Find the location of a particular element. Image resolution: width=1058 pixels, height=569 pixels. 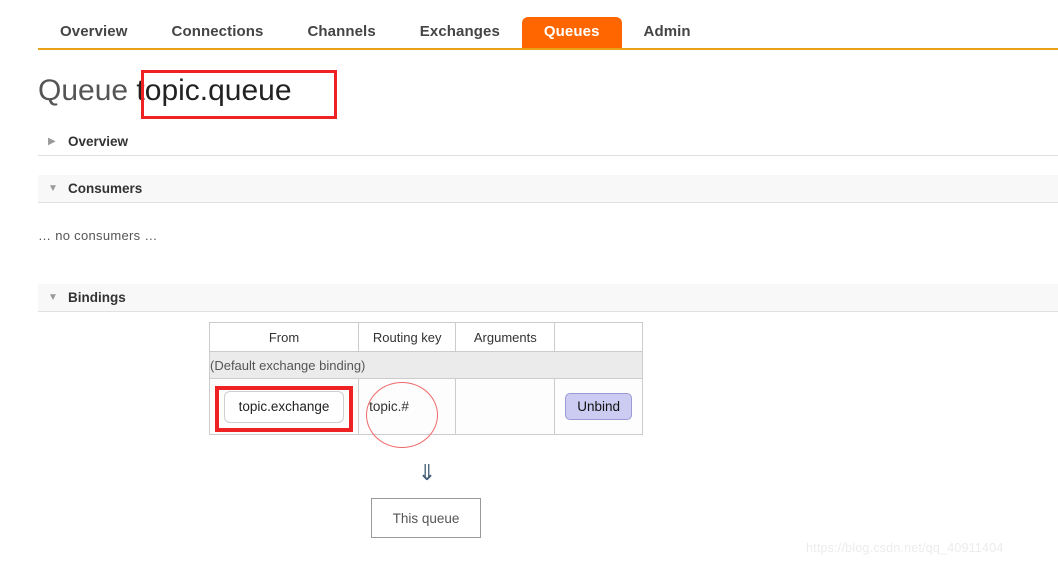

section-header-consumers: ▼ Consumers is located at coordinates (548, 189).